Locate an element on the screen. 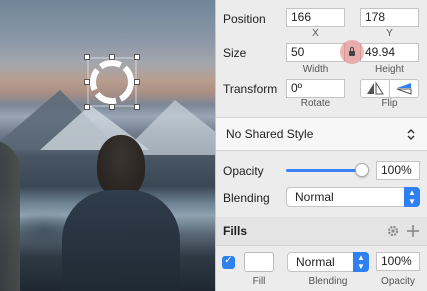 The width and height of the screenshot is (427, 291). position-label: Position is located at coordinates (244, 19).